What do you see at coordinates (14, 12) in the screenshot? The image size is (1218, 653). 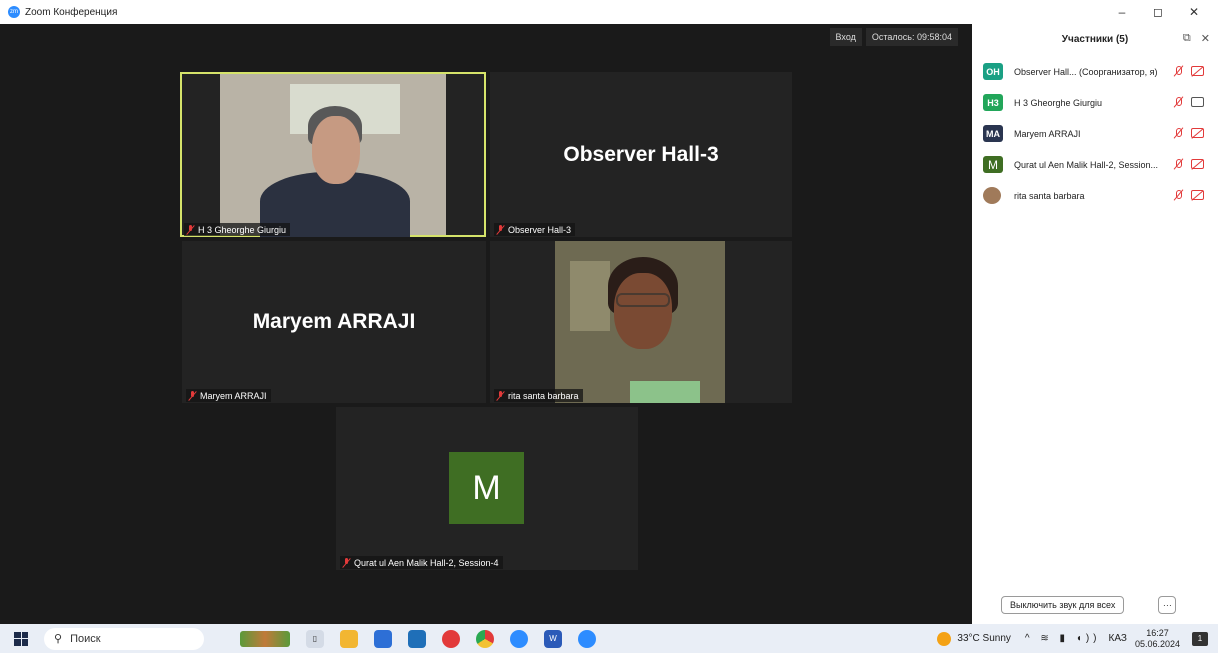 I see `zoom-app-icon: zm` at bounding box center [14, 12].